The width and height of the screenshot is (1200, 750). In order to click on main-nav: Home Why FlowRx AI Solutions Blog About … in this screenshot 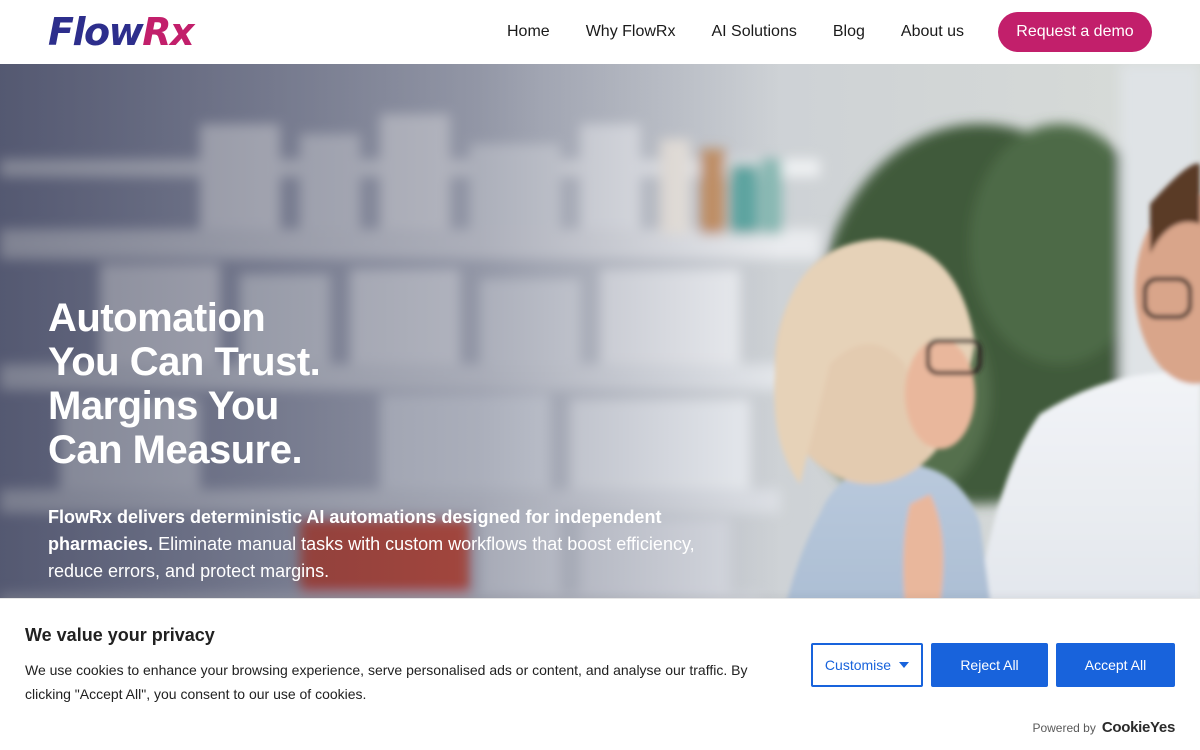, I will do `click(735, 32)`.